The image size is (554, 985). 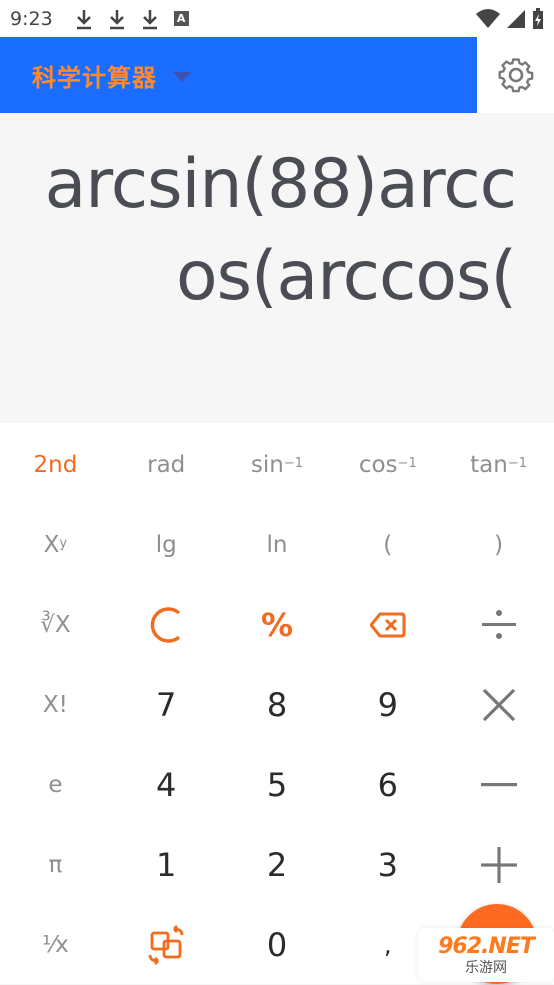 What do you see at coordinates (538, 18) in the screenshot?
I see `battery-icon` at bounding box center [538, 18].